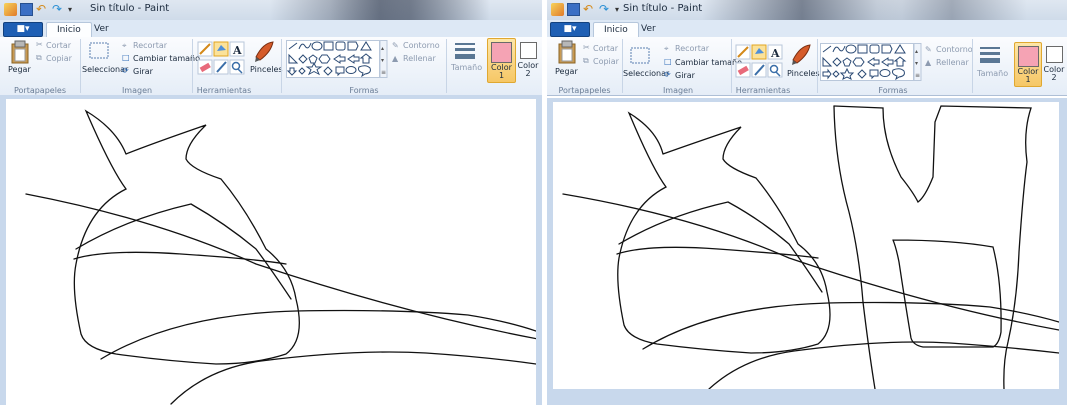  What do you see at coordinates (74, 9) in the screenshot?
I see `customize-qa-icon: ▾` at bounding box center [74, 9].